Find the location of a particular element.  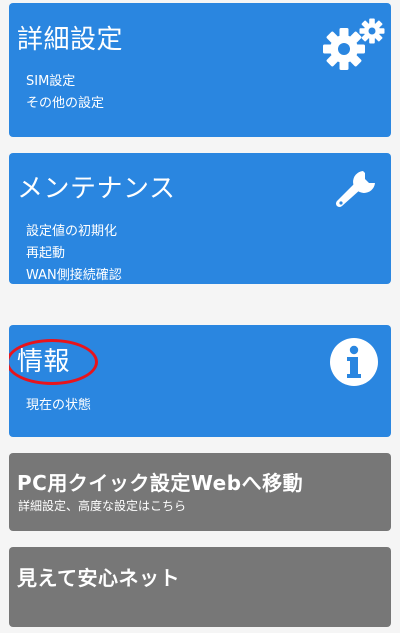

reboot-link: 再起動 is located at coordinates (74, 254).